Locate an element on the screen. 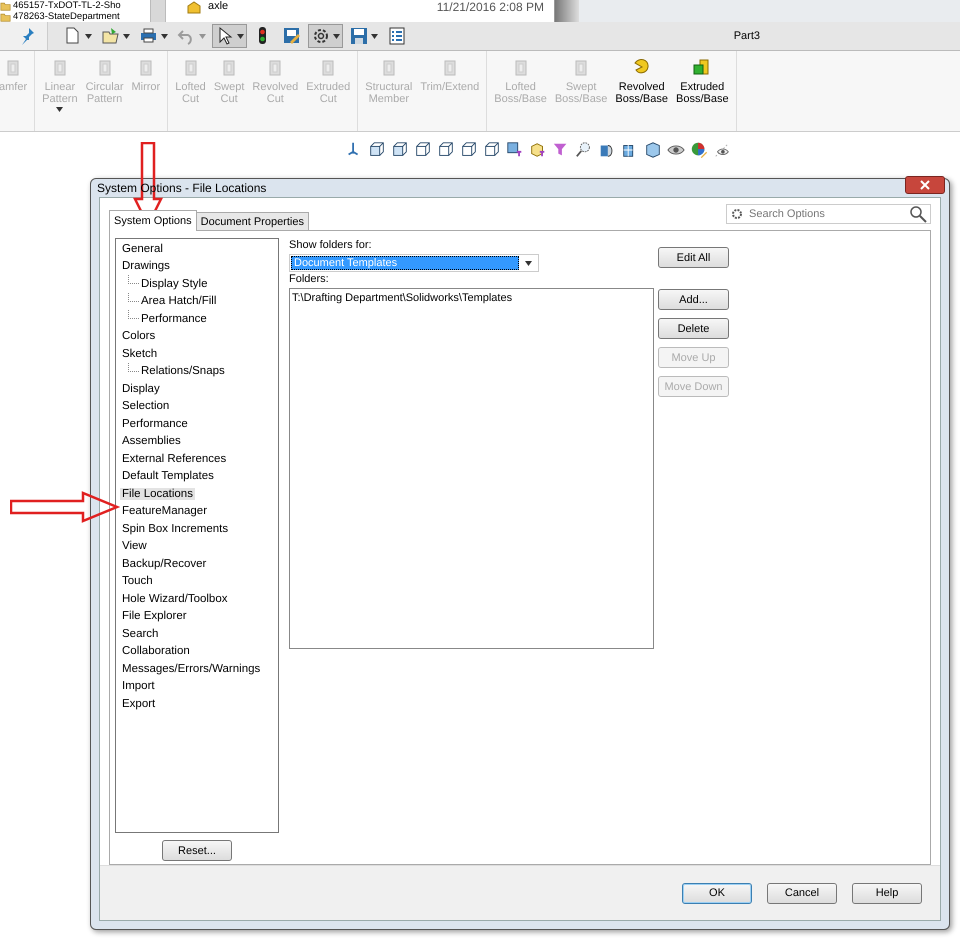 The image size is (960, 940). close-button is located at coordinates (925, 185).